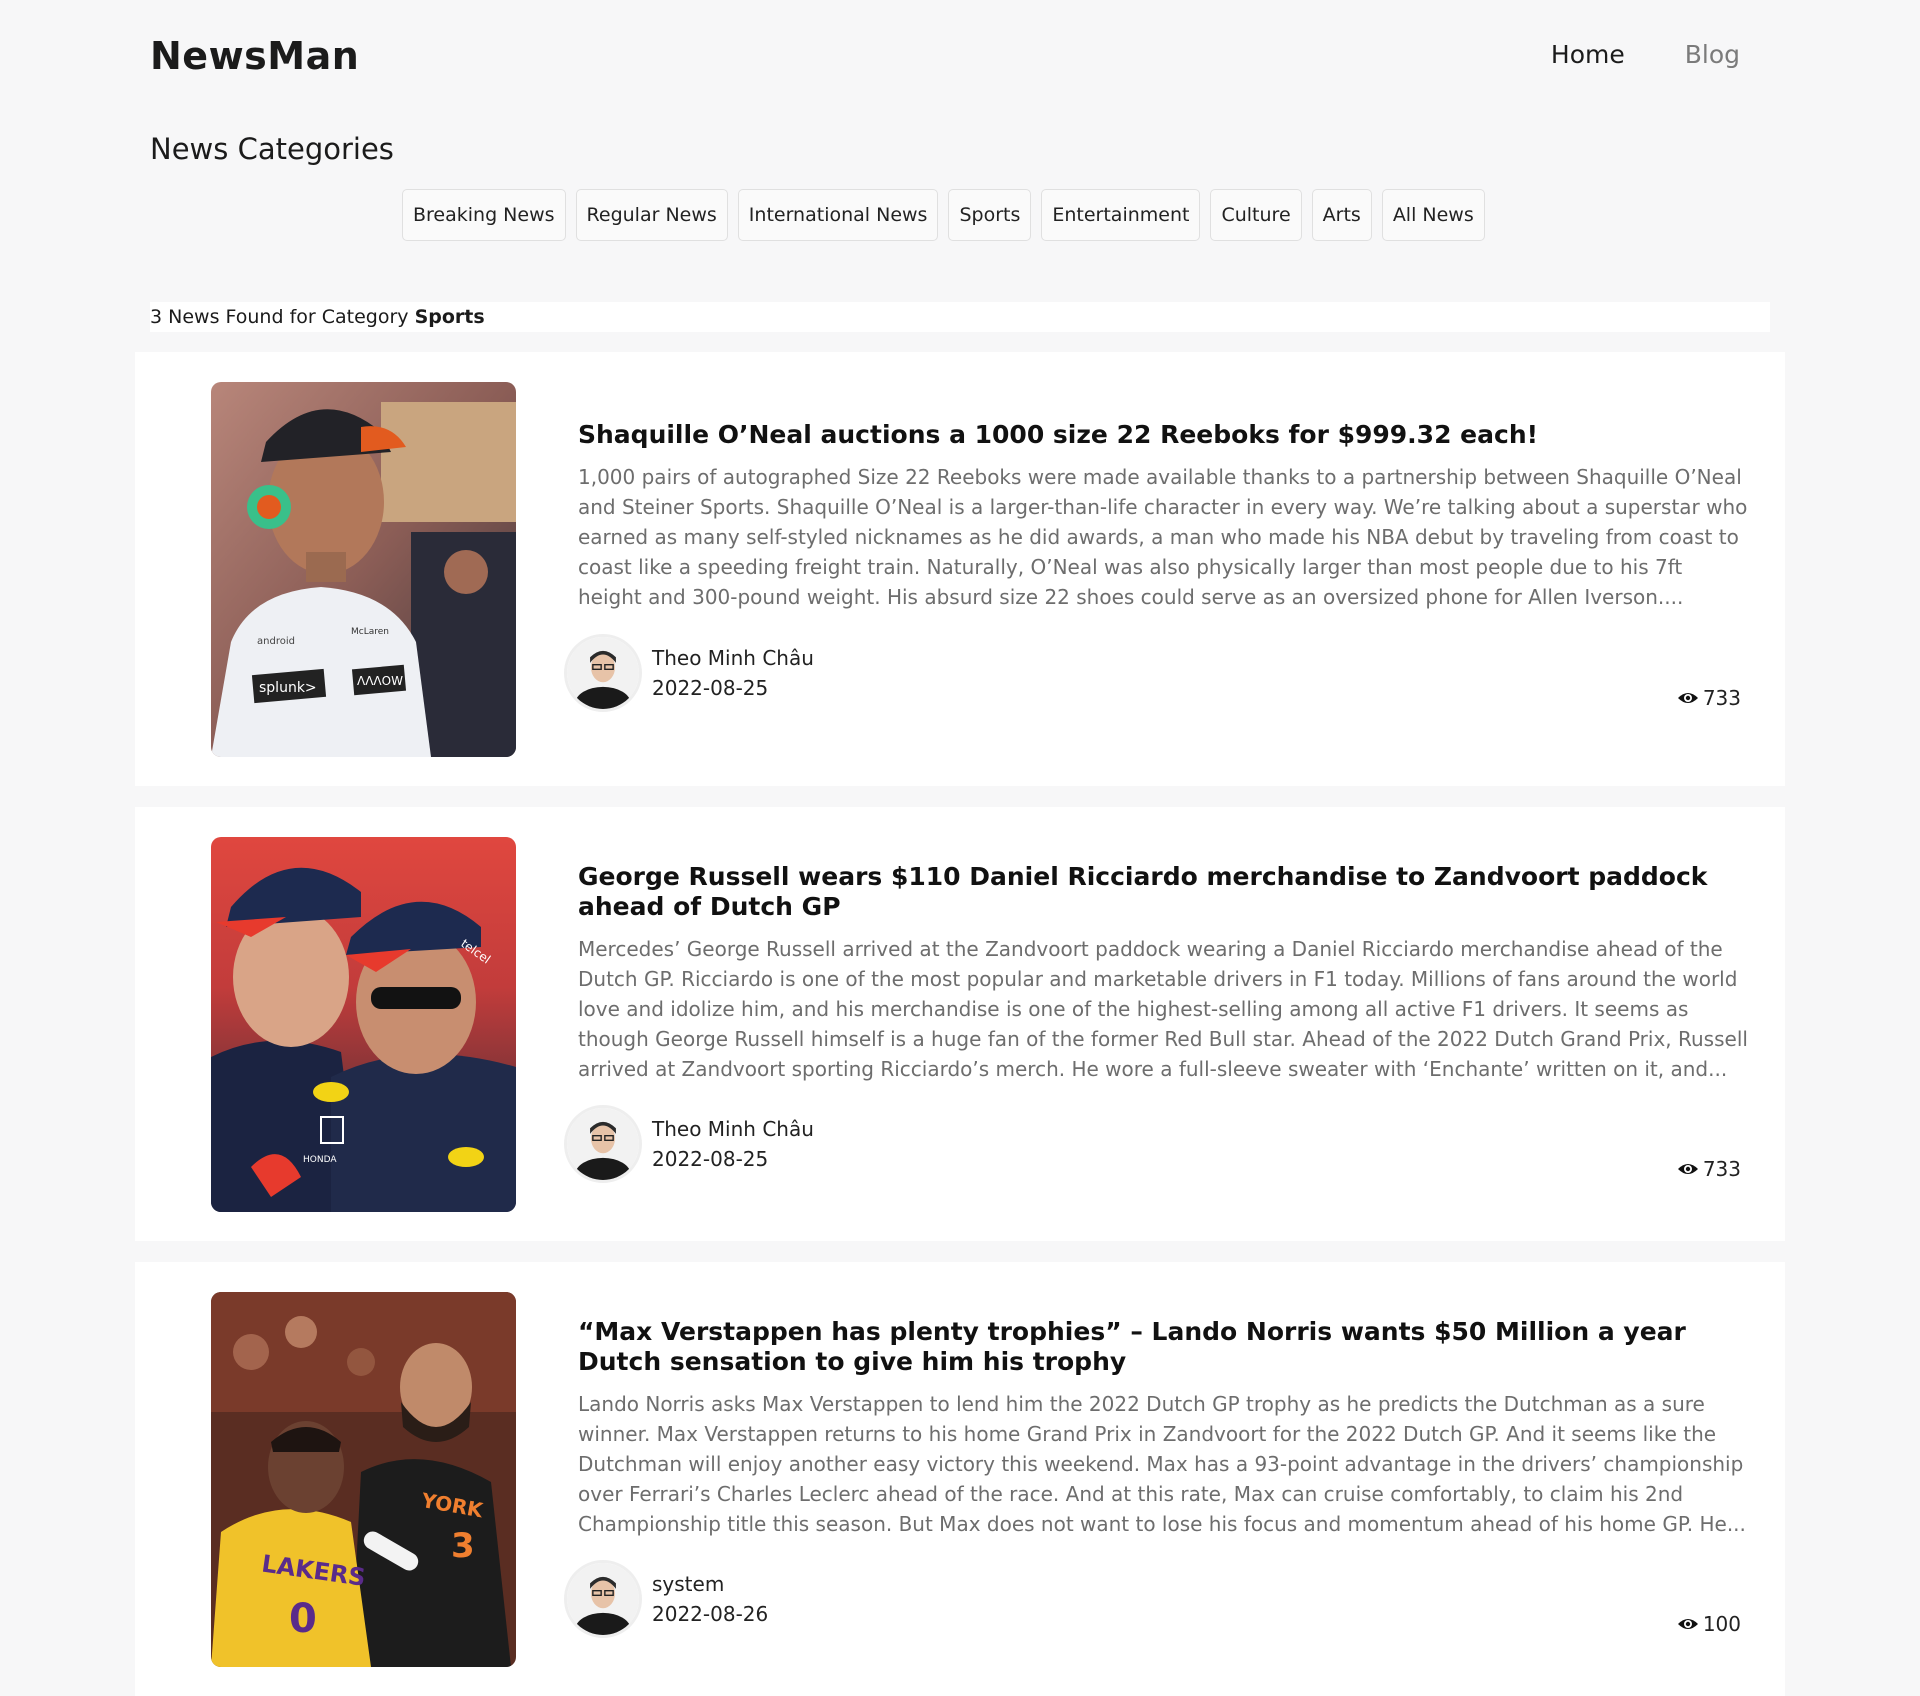 This screenshot has height=1696, width=1920. What do you see at coordinates (370, 632) in the screenshot?
I see `photo-sponsor-mclaren: McLaren` at bounding box center [370, 632].